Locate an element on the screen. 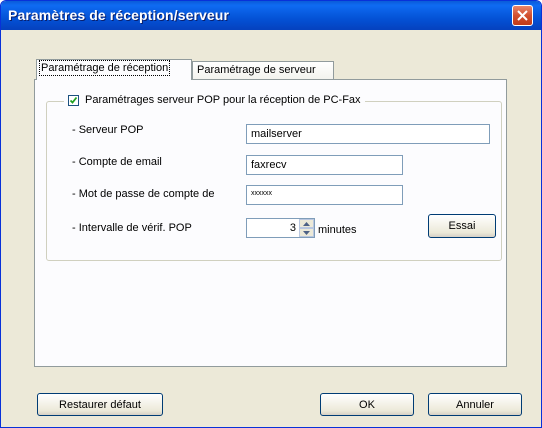 Image resolution: width=542 pixels, height=428 pixels. cancel-button: Annuler is located at coordinates (475, 404).